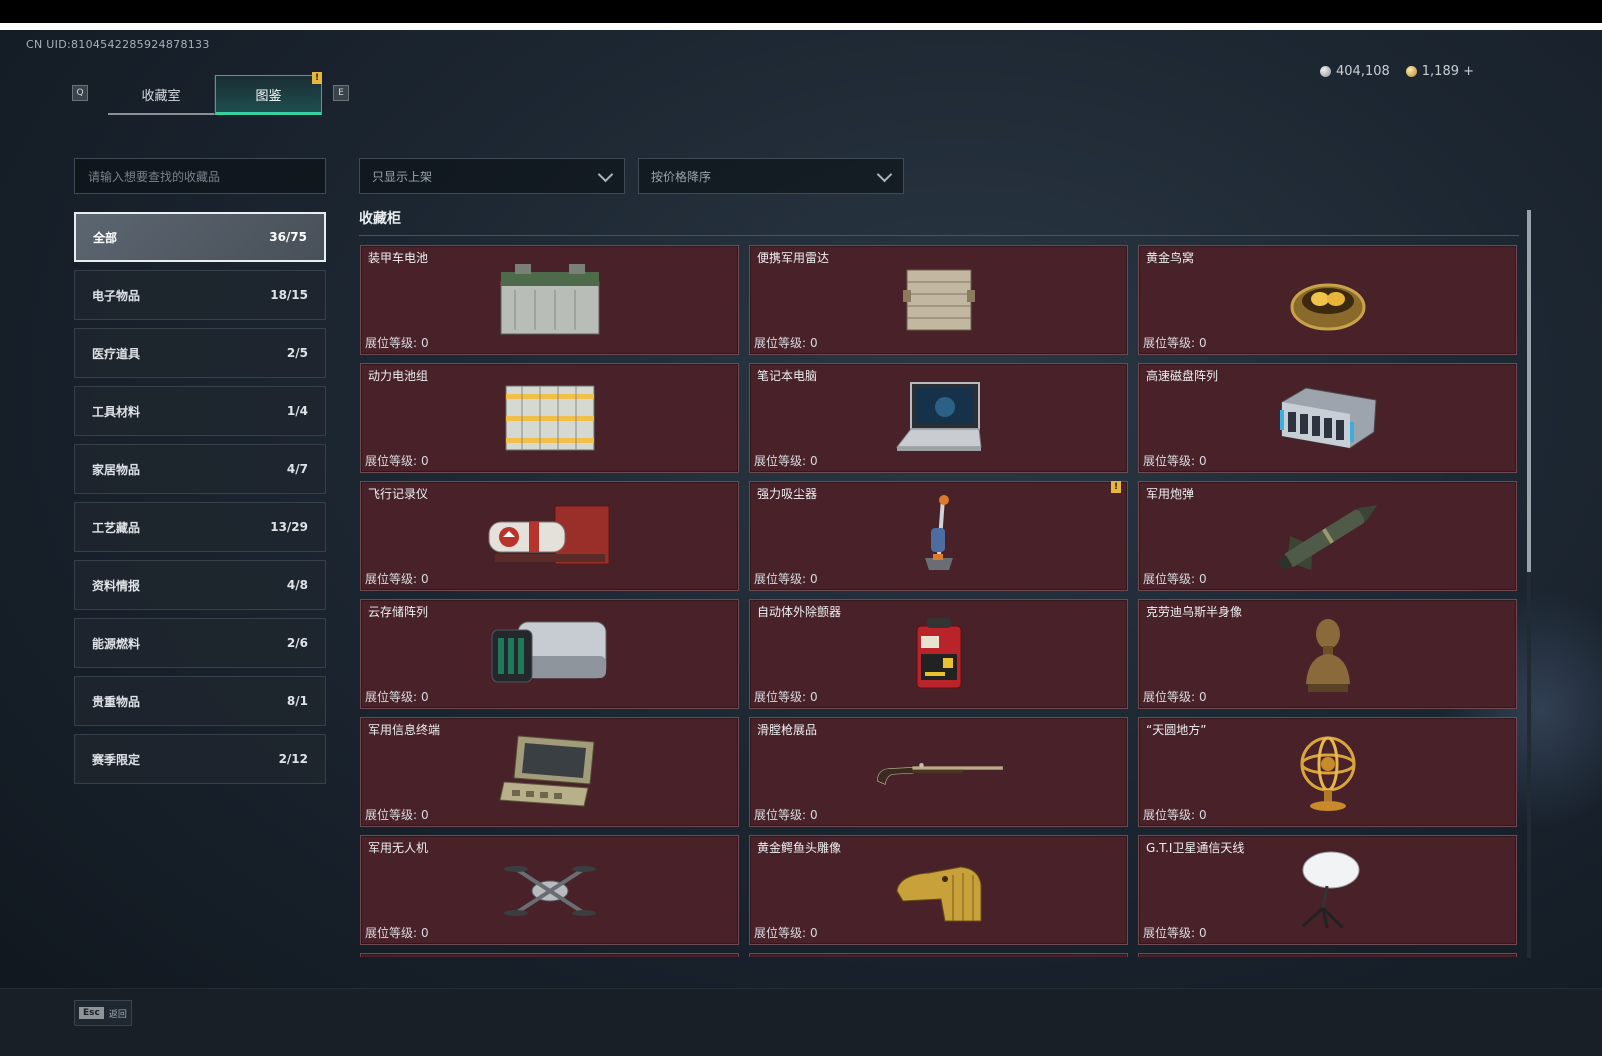 The image size is (1602, 1056). I want to click on collection-card-21: 军用控制终端, so click(1327, 955).